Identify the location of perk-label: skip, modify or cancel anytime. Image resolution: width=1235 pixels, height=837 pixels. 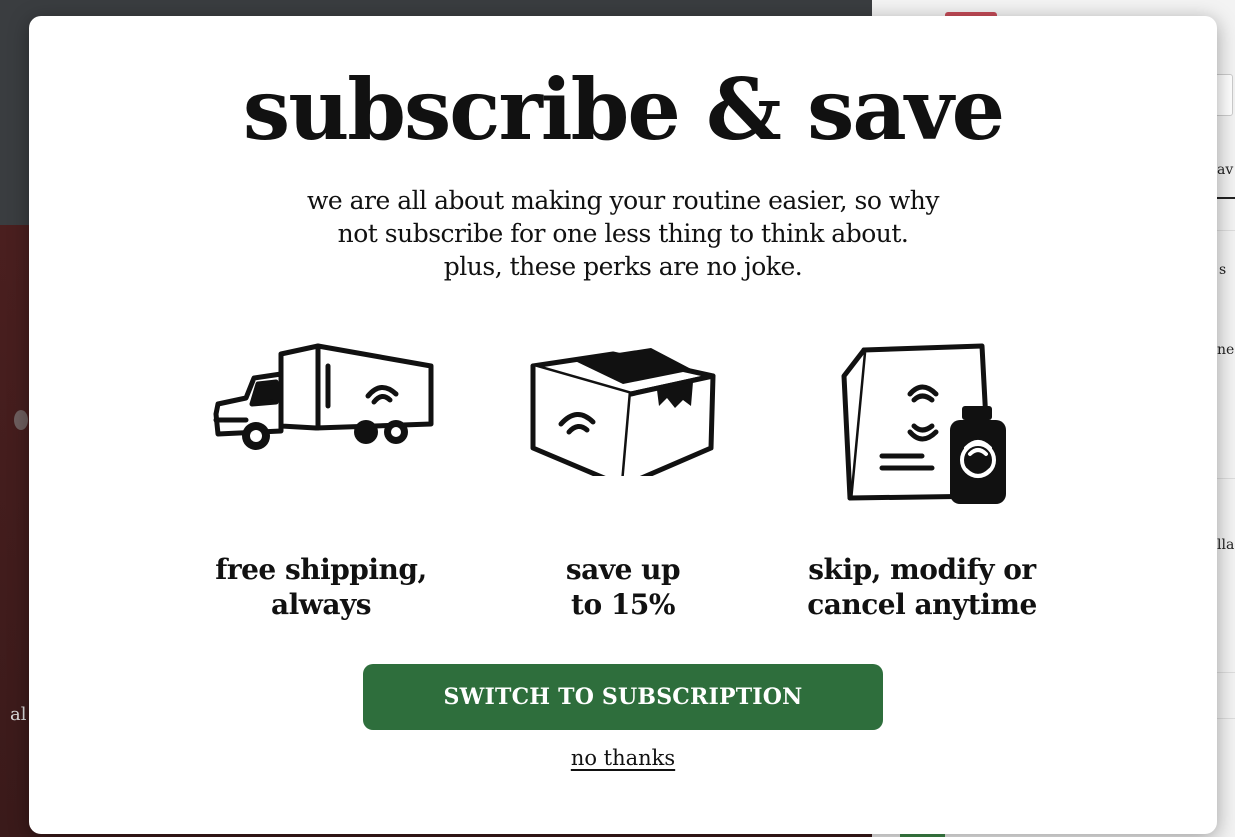
(922, 587).